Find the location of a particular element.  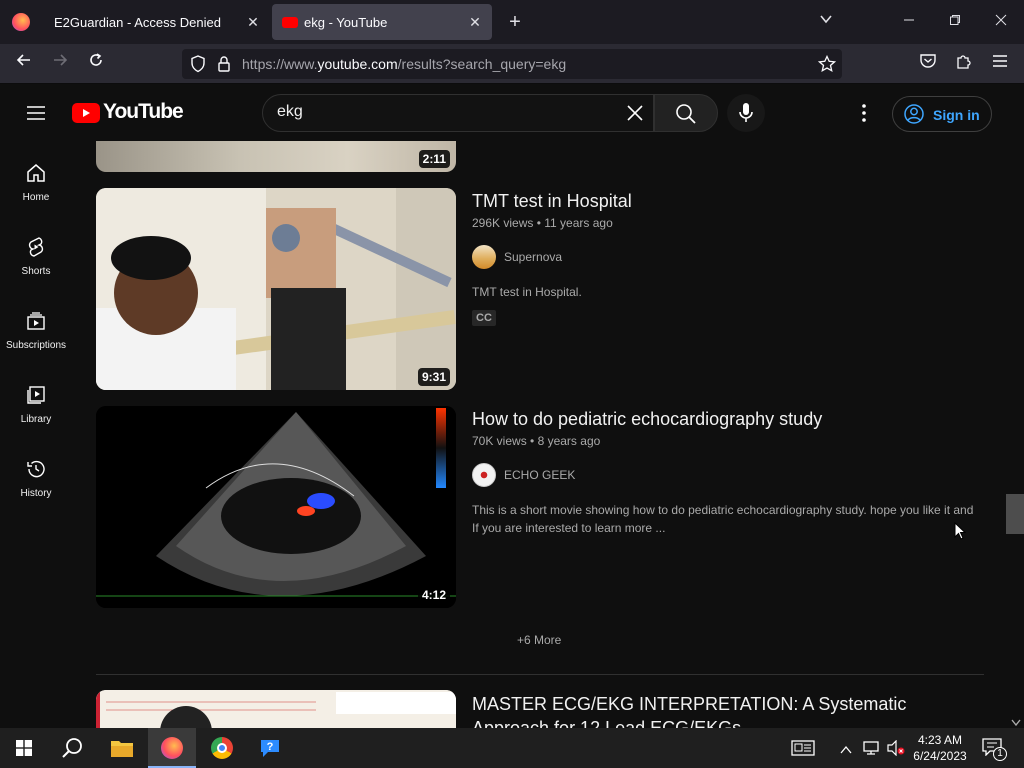

tab-list-chevron-icon is located at coordinates (826, 22).